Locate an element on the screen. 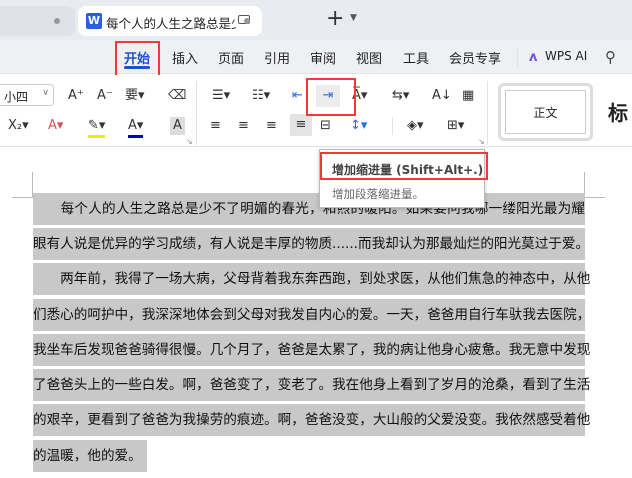 This screenshot has height=478, width=632. sort-icon: A↓ is located at coordinates (442, 96).